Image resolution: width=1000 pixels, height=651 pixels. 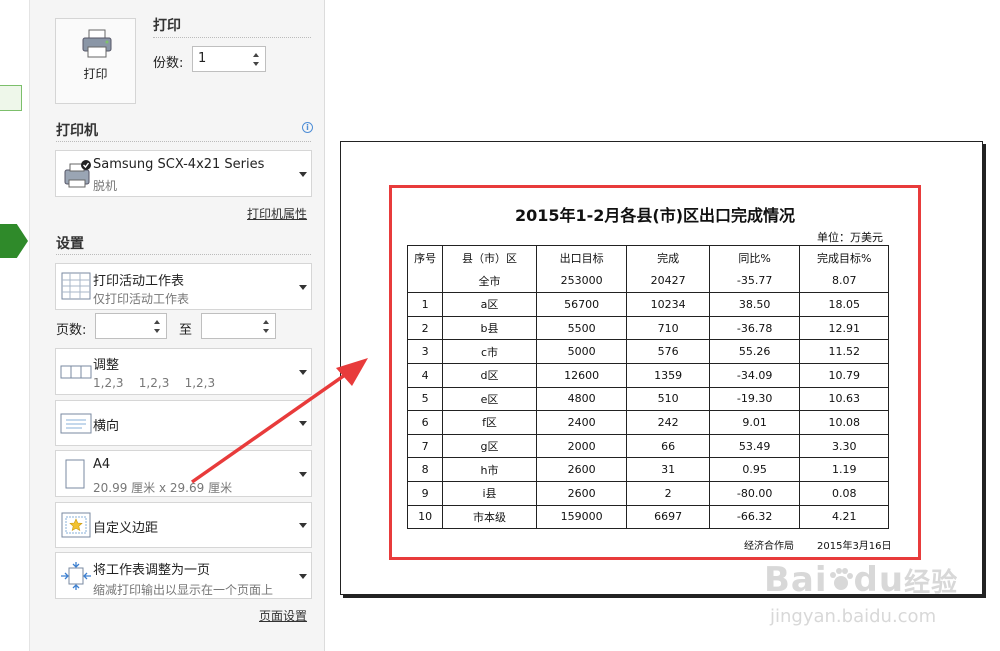 What do you see at coordinates (489, 375) in the screenshot?
I see `table-cell: d区` at bounding box center [489, 375].